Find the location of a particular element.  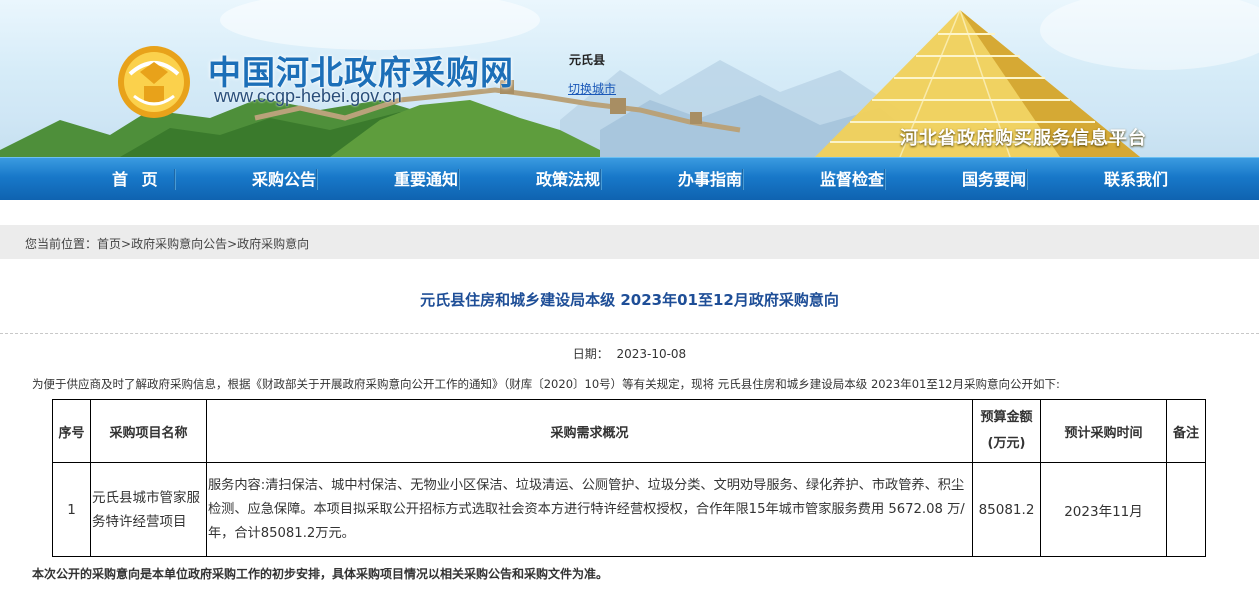

nav-item-label: 联系我们 is located at coordinates (1136, 179).